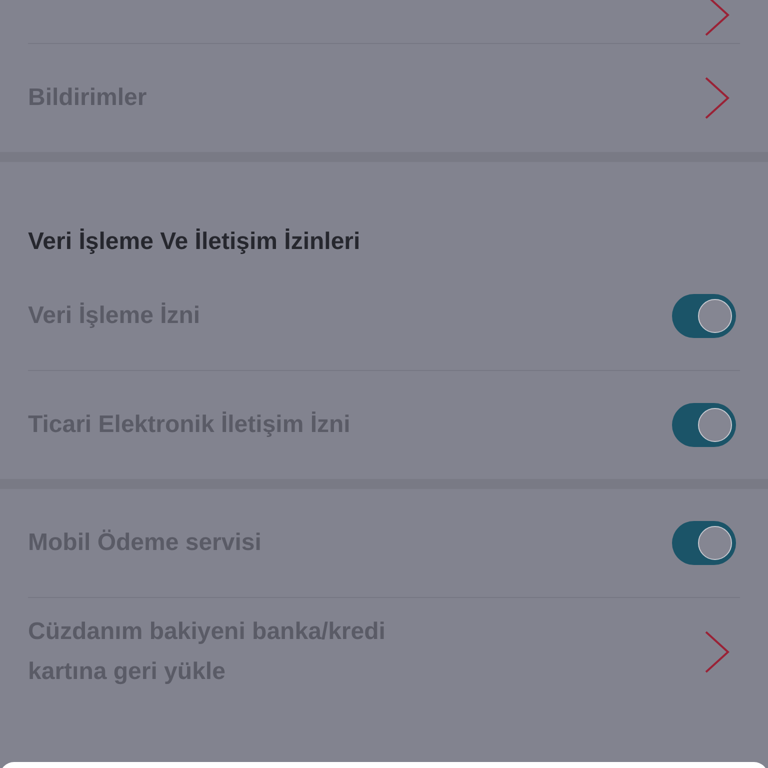 The image size is (768, 768). I want to click on section-title: Veri İşleme Ve İletişim İzinleri, so click(195, 242).